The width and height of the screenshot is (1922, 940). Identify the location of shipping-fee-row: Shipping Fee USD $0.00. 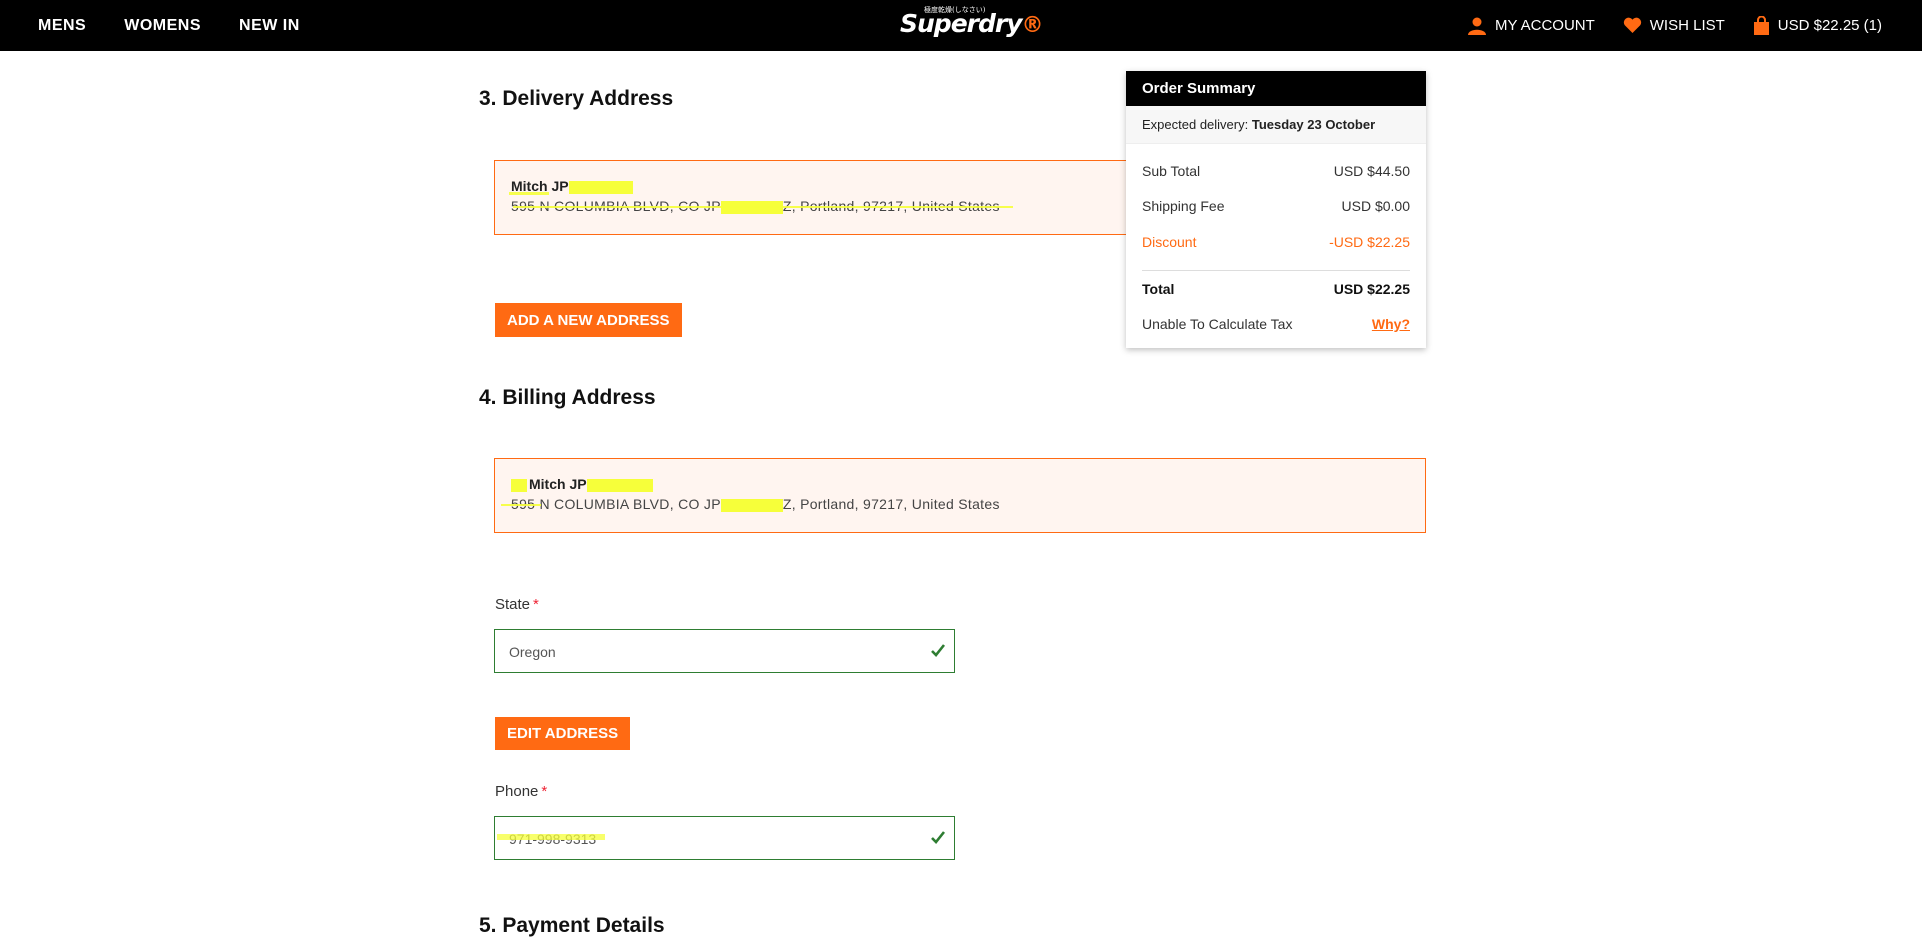
(1276, 206).